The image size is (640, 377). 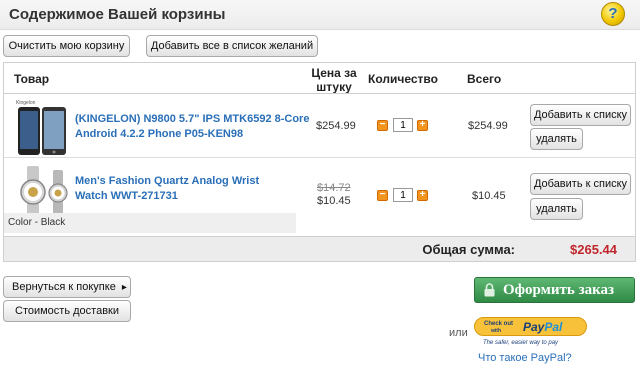 What do you see at coordinates (67, 311) in the screenshot?
I see `shipping-cost-button: Стоимость доставки` at bounding box center [67, 311].